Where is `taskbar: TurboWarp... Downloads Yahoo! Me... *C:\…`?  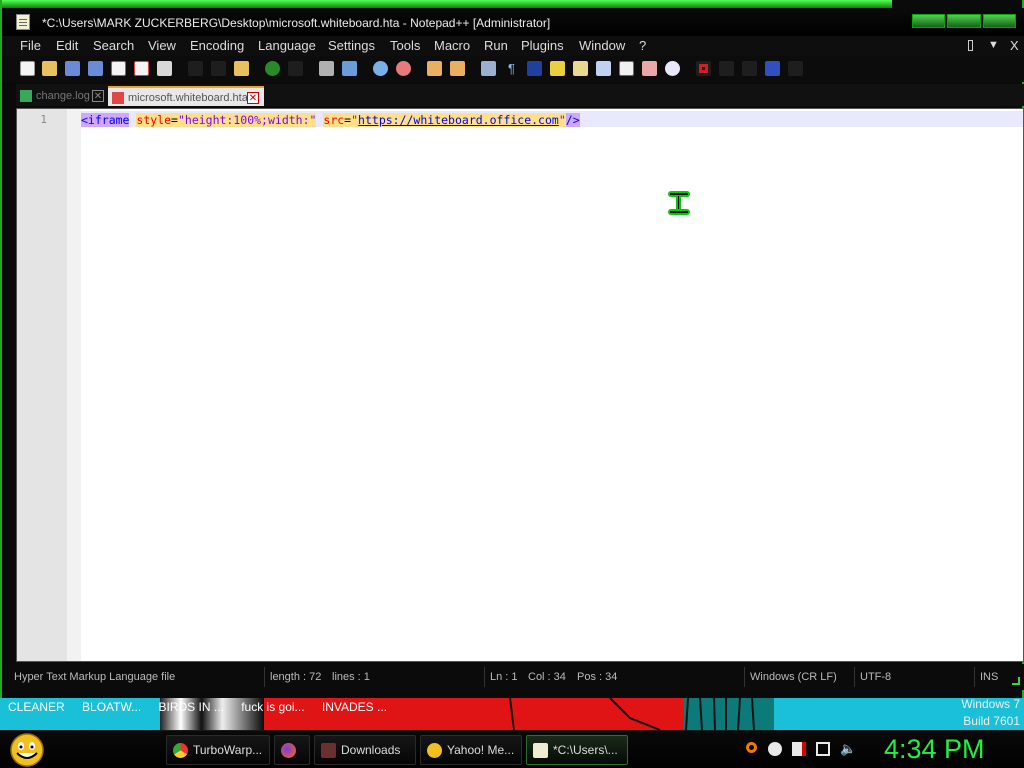
taskbar: TurboWarp... Downloads Yahoo! Me... *C:\… is located at coordinates (512, 749).